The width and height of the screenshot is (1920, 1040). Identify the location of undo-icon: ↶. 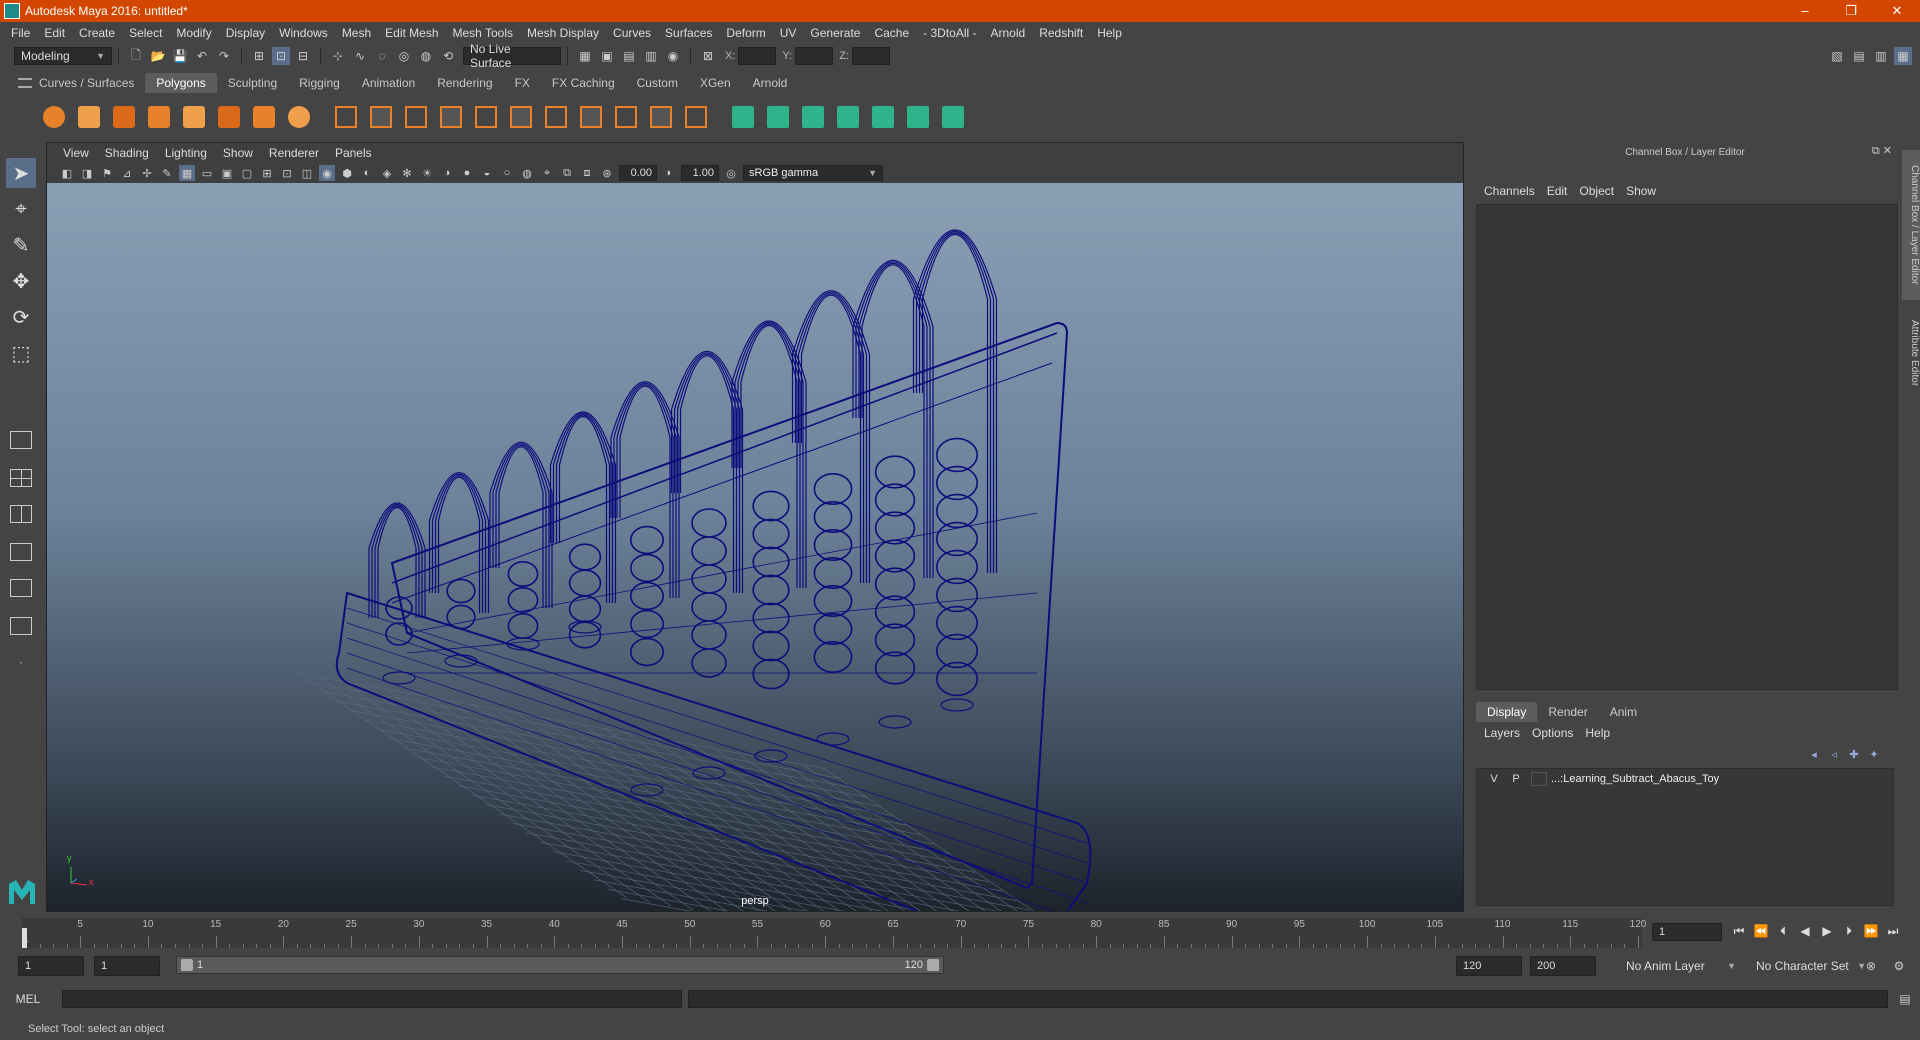
(202, 56).